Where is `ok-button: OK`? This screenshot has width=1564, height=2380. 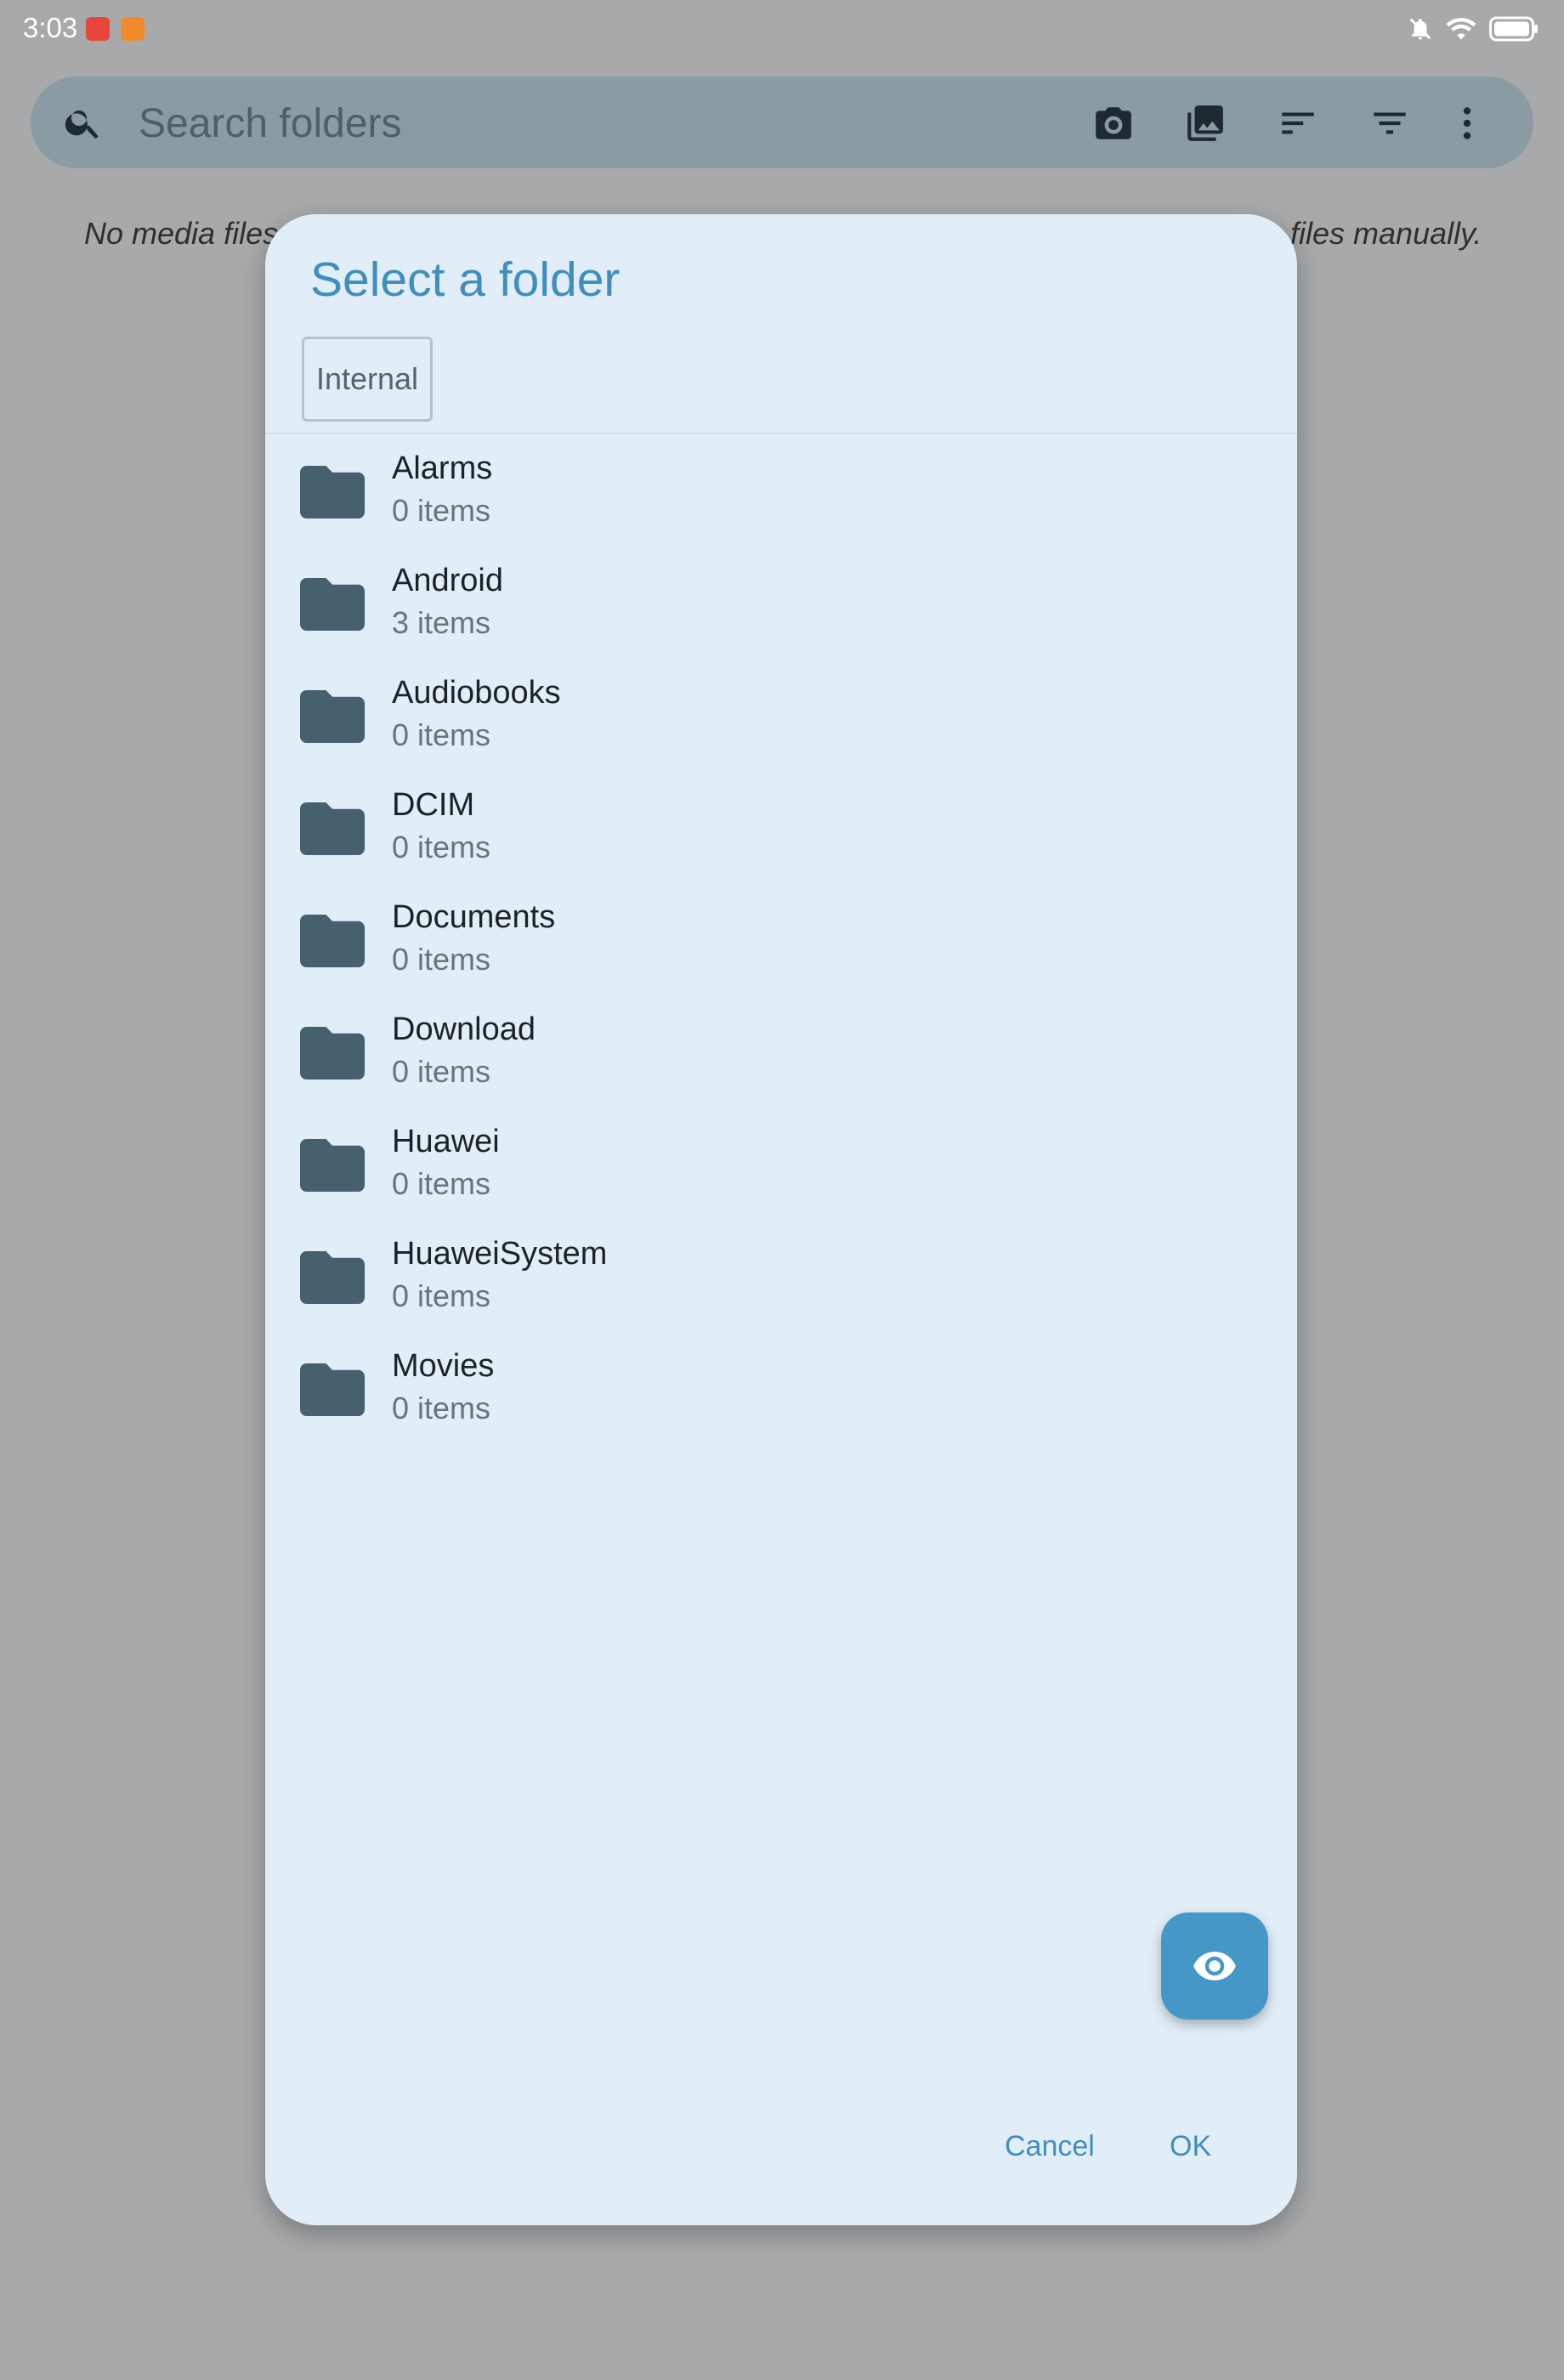
ok-button: OK is located at coordinates (1190, 2146).